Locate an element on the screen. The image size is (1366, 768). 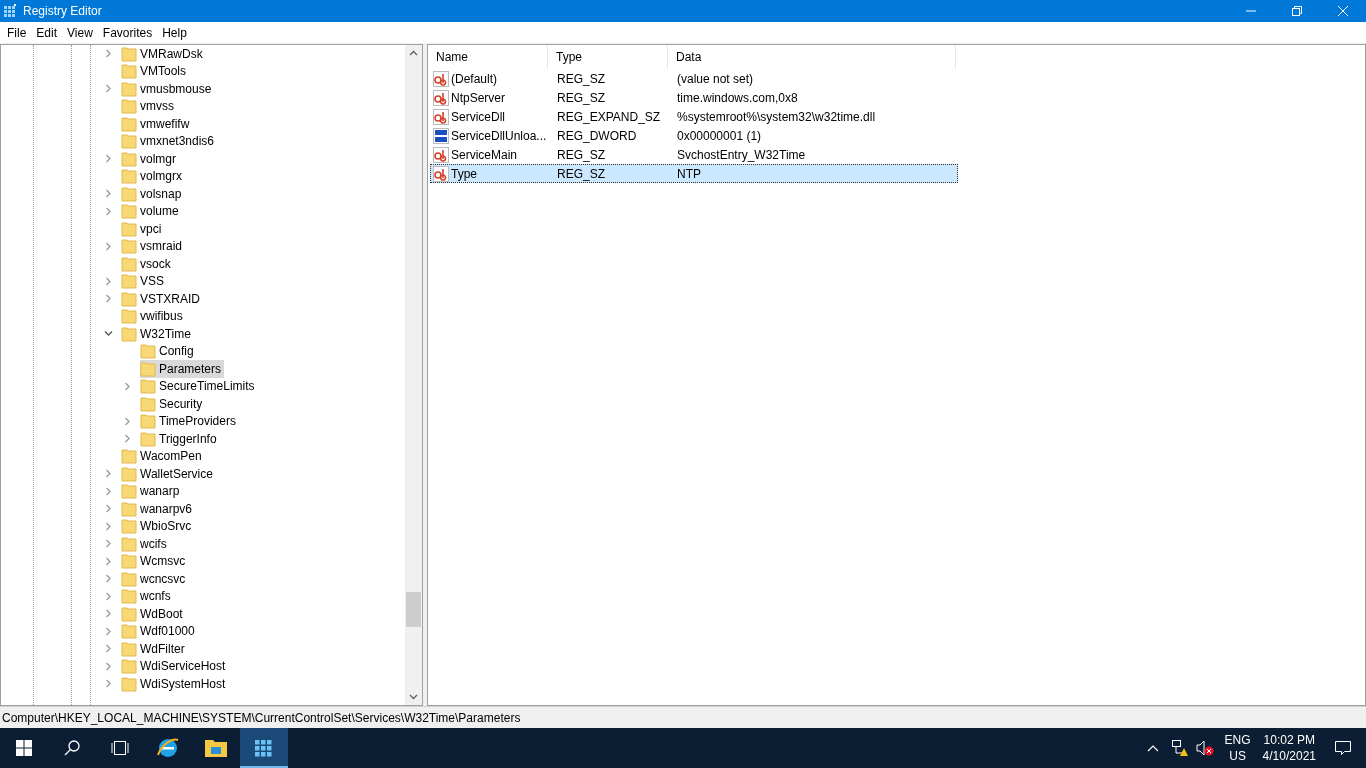
value-type: REG_SZ is located at coordinates (581, 155).